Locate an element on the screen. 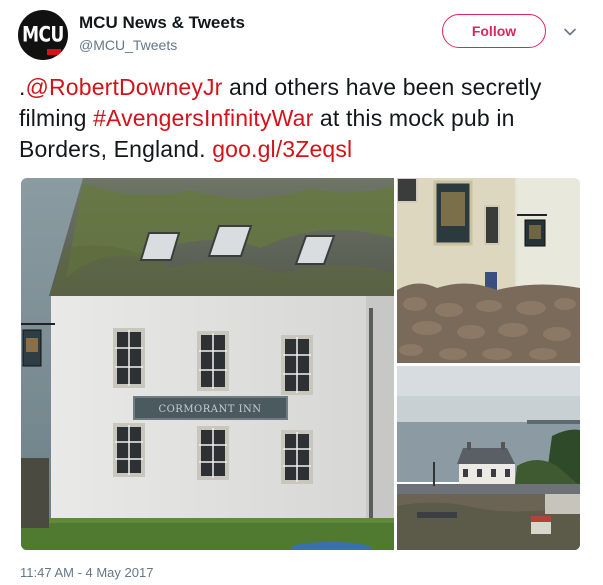 The height and width of the screenshot is (585, 603). follow-button: Follow is located at coordinates (494, 31).